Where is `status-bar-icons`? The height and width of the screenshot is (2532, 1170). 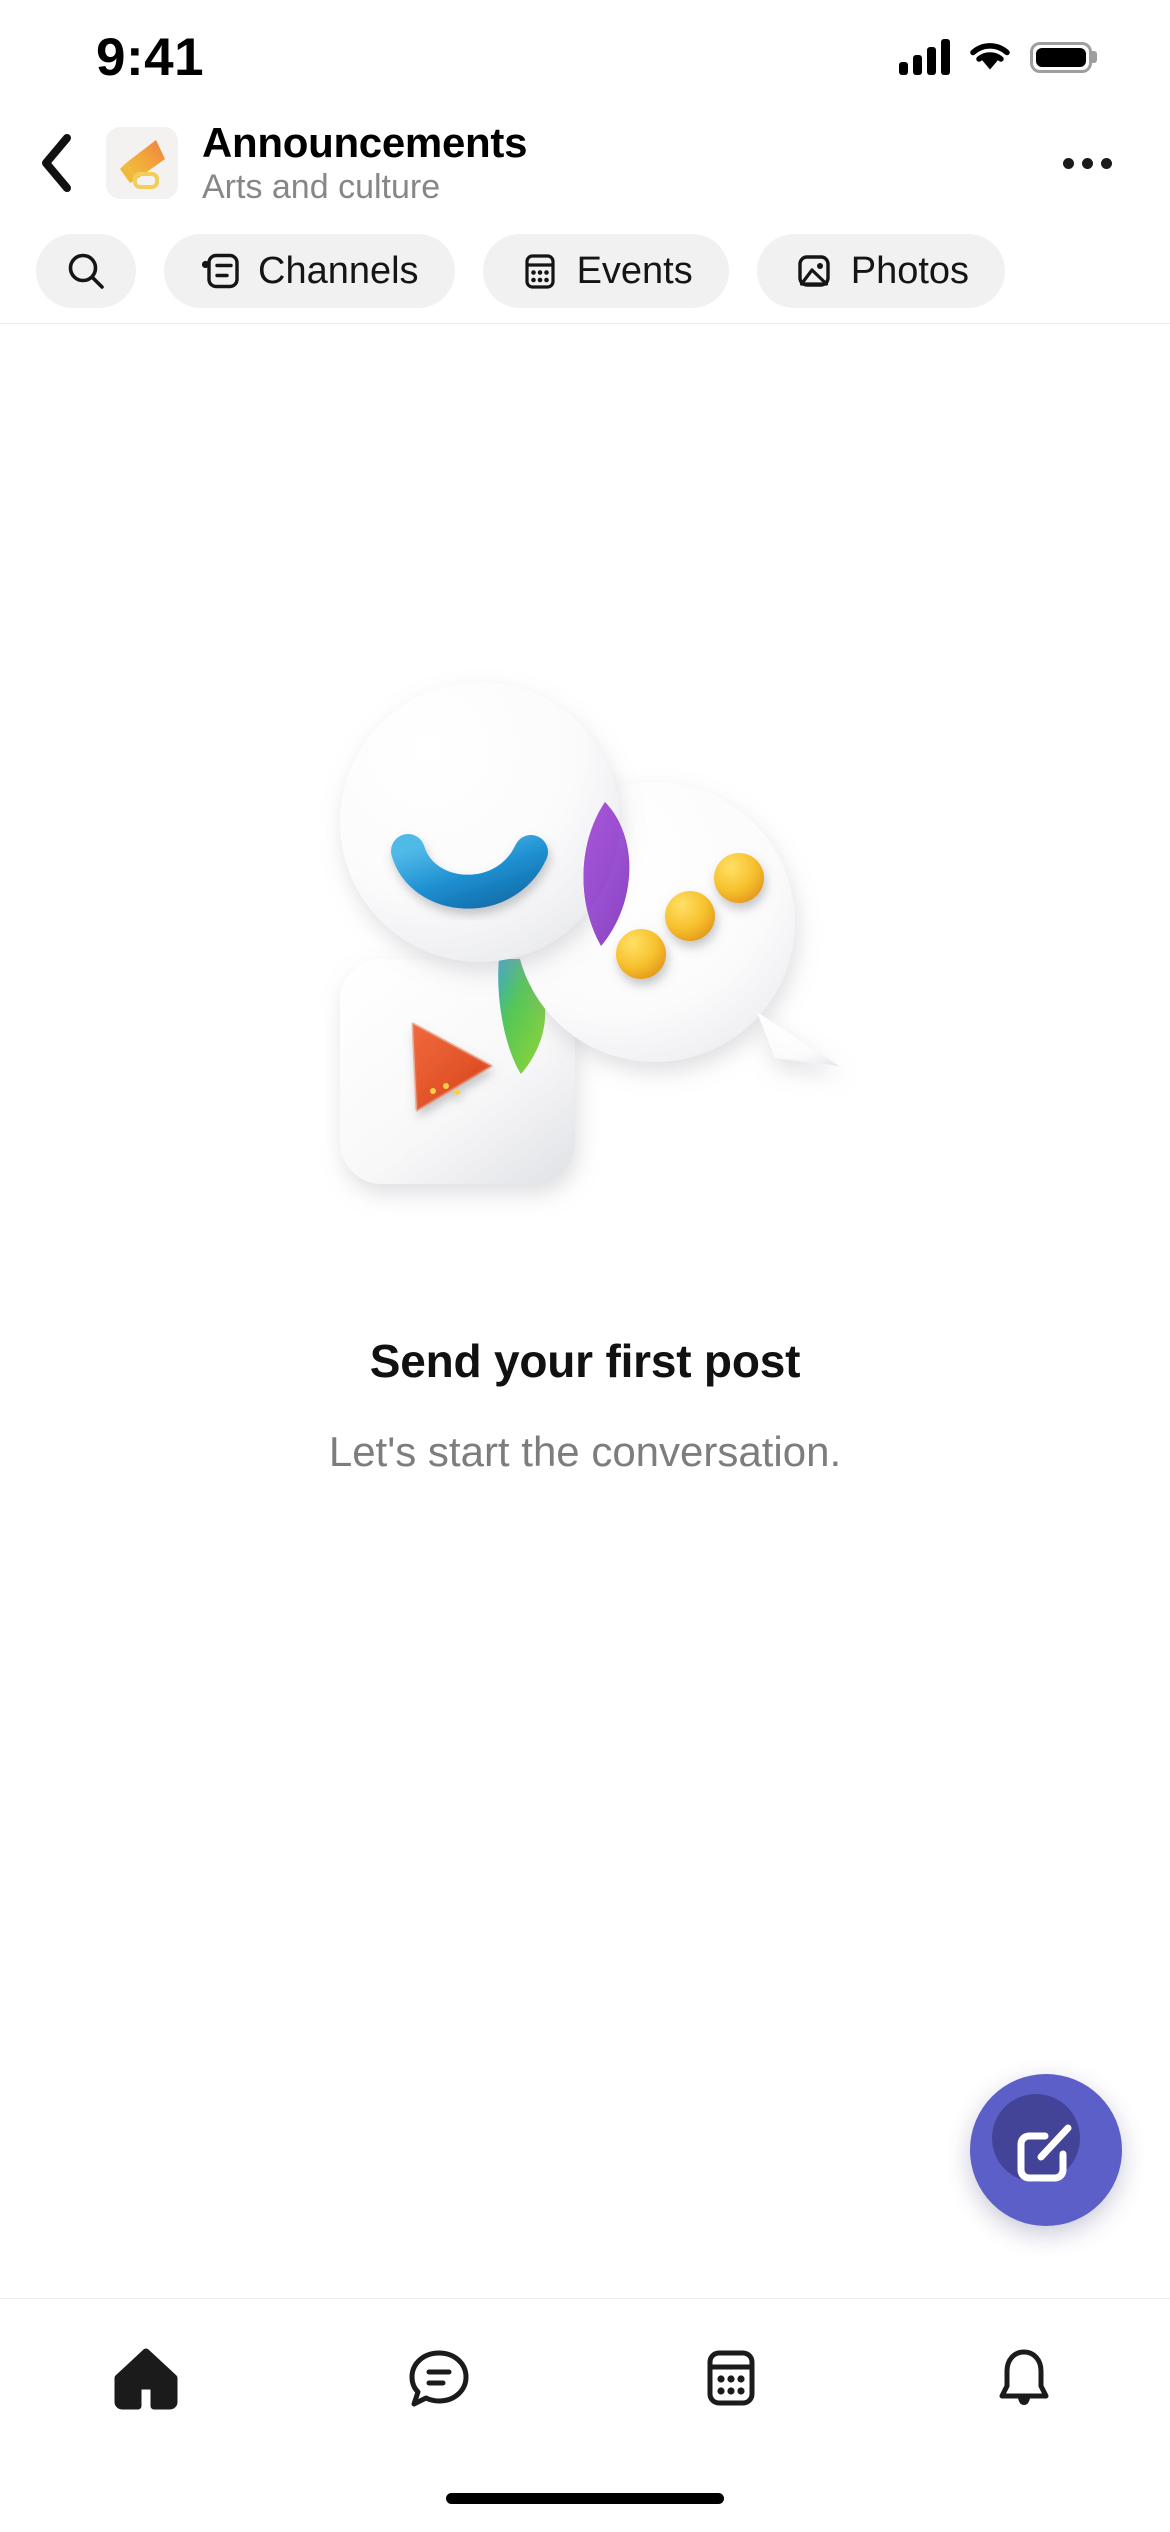 status-bar-icons is located at coordinates (995, 54).